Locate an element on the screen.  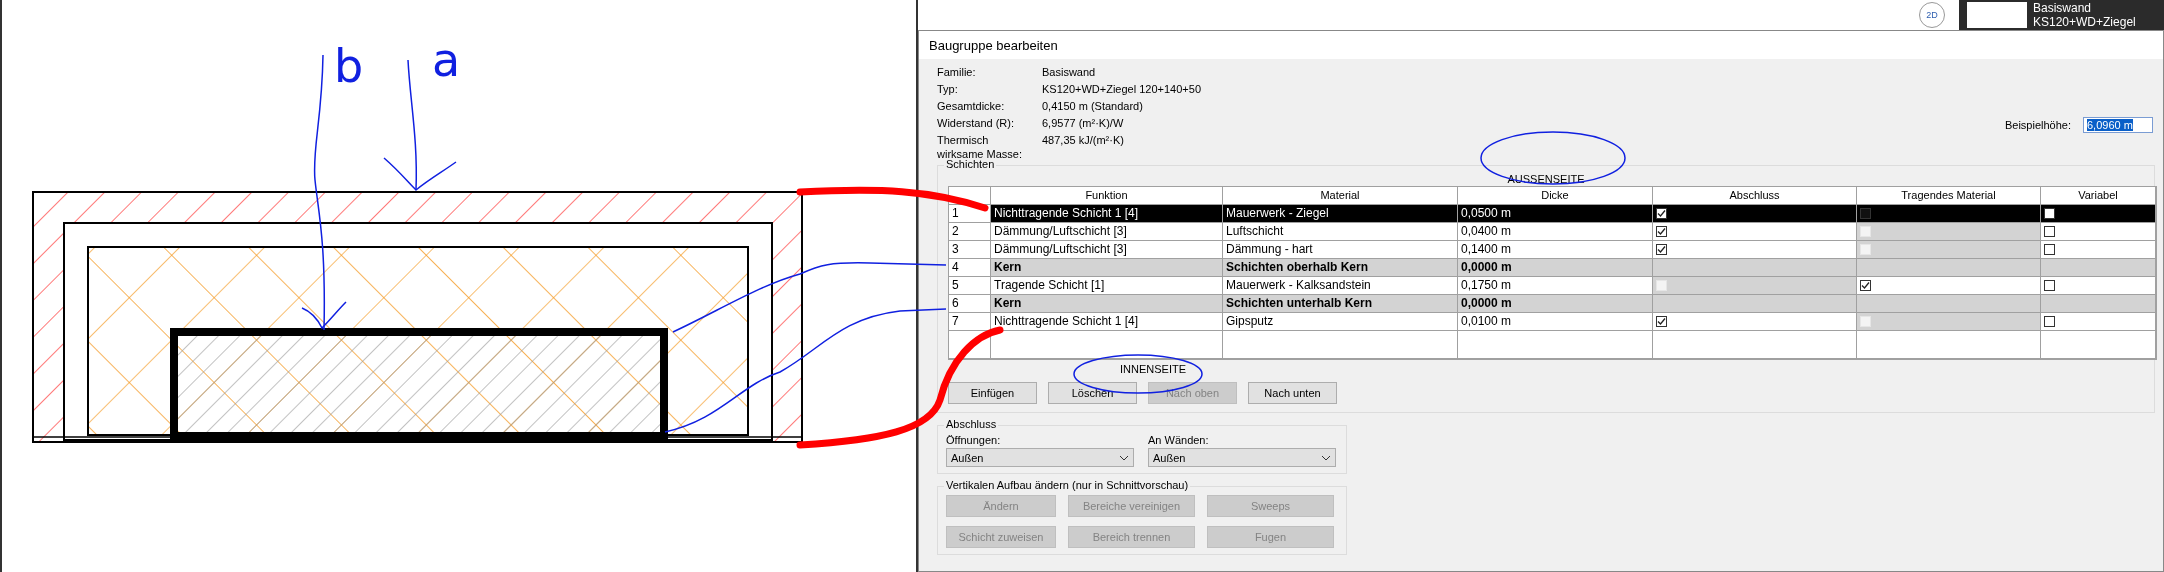
field-label: Öffnungen: is located at coordinates (974, 440).